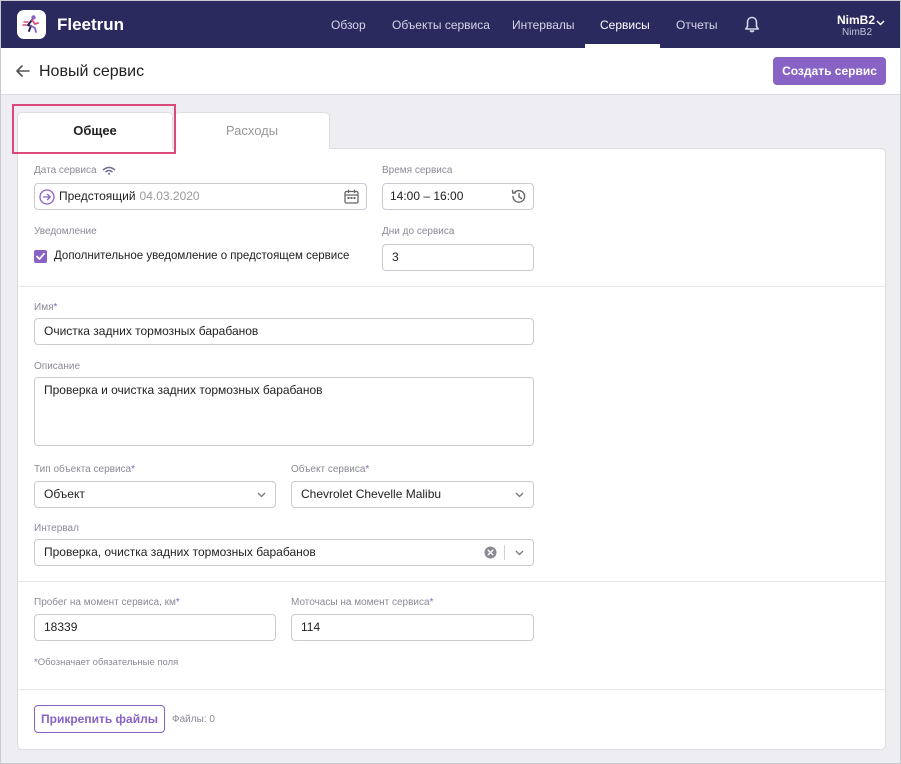 This screenshot has width=901, height=764. What do you see at coordinates (829, 71) in the screenshot?
I see `create-service-button: Создать сервис` at bounding box center [829, 71].